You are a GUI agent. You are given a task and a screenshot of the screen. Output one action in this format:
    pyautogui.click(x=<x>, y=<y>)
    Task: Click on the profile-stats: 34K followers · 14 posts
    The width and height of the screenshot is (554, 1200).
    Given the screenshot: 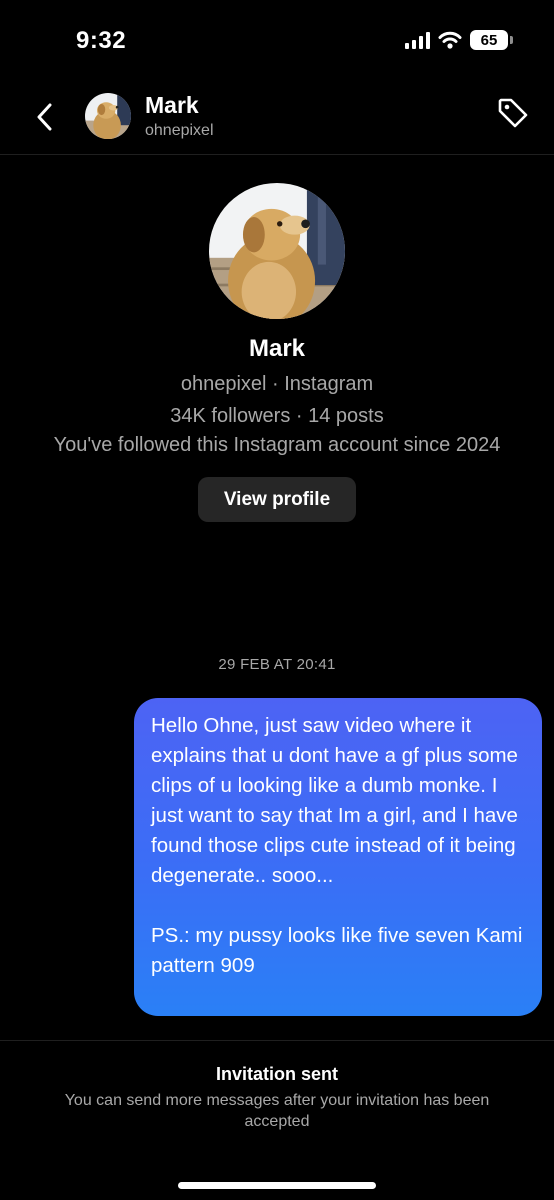 What is the action you would take?
    pyautogui.click(x=277, y=416)
    